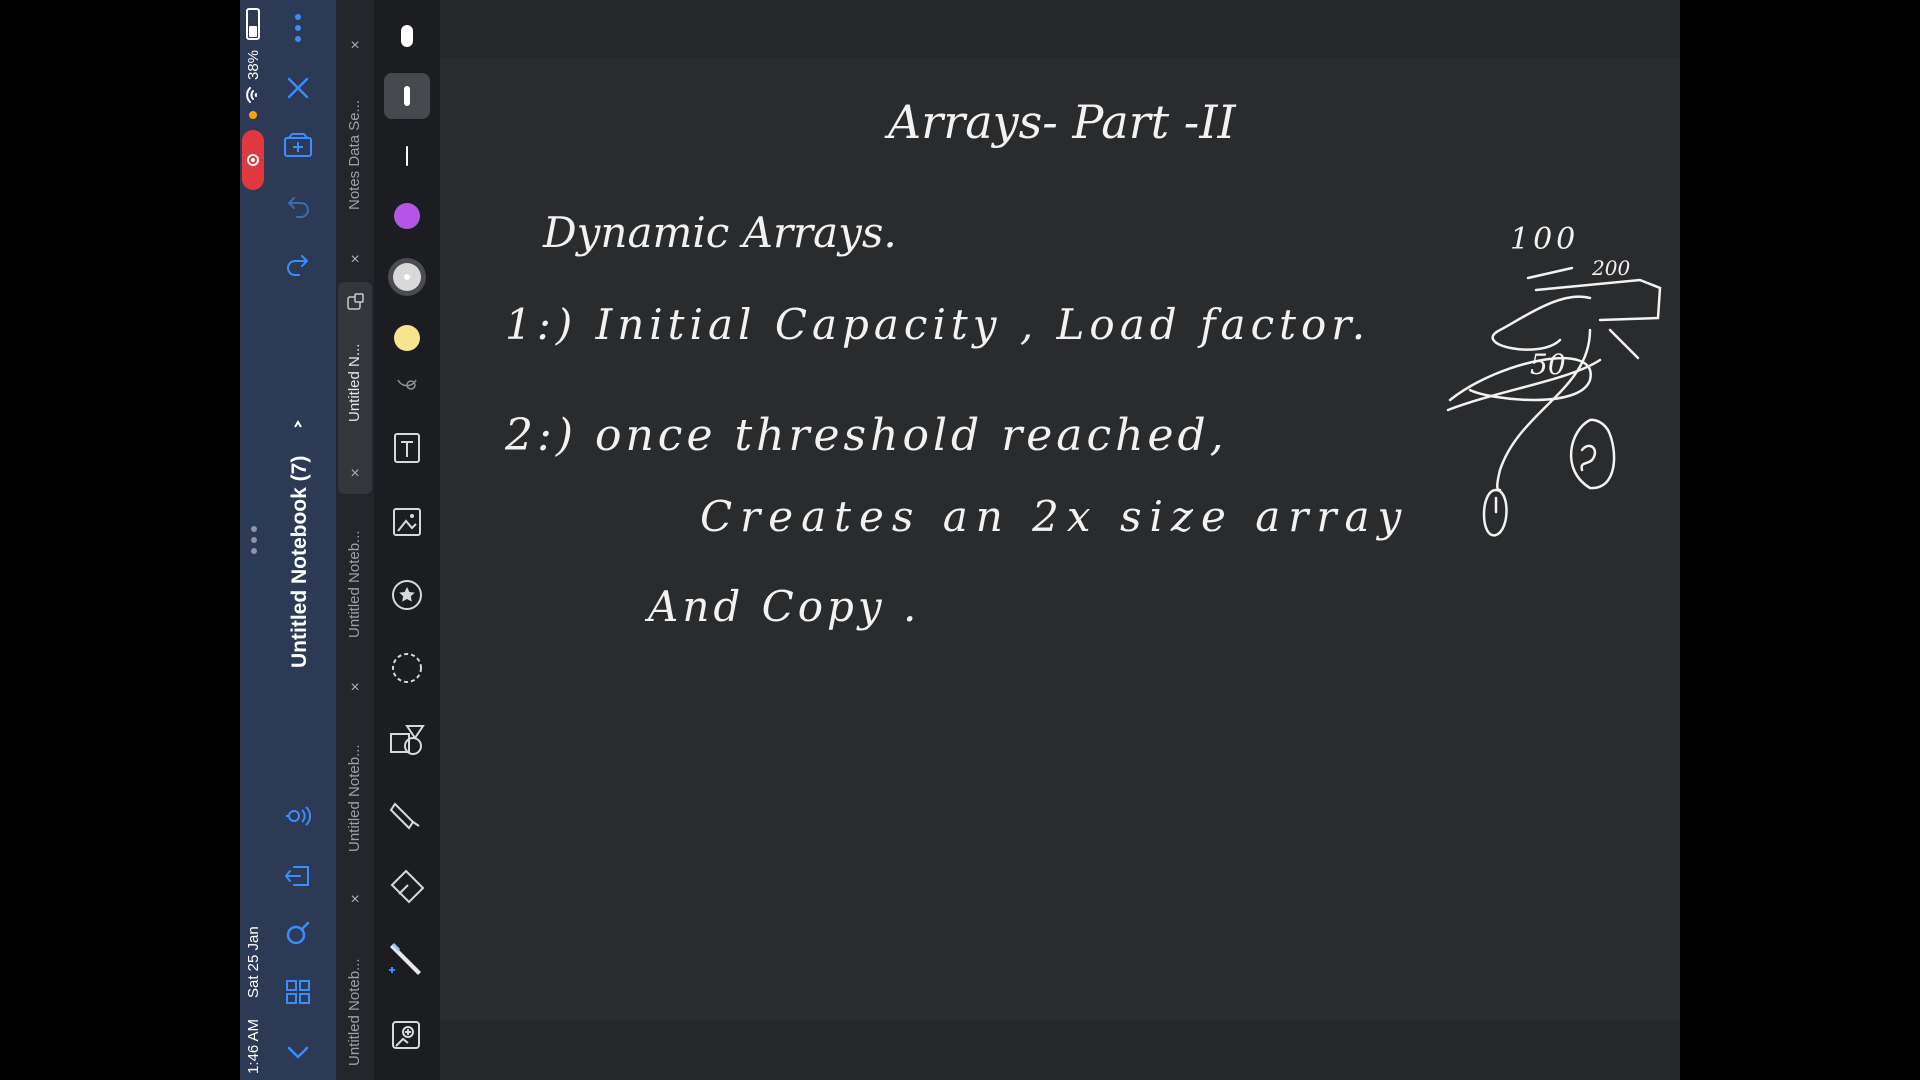  I want to click on search-icon, so click(298, 934).